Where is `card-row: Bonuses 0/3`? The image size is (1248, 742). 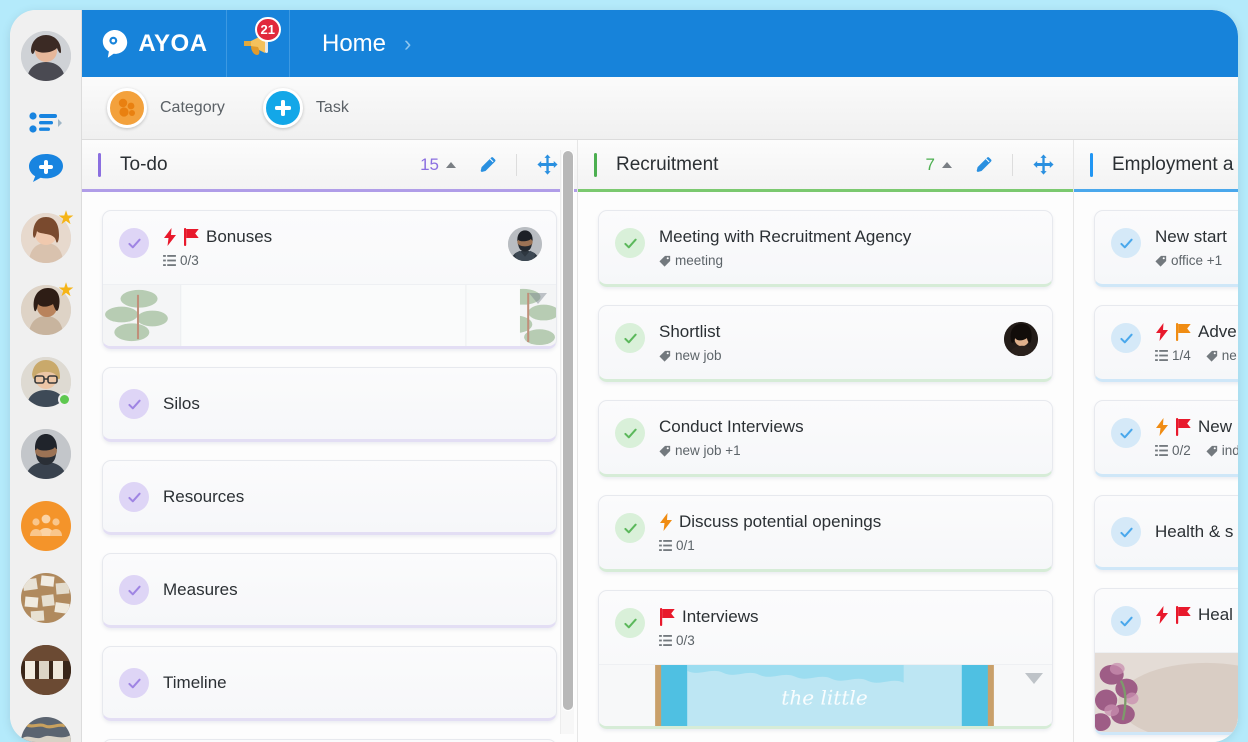 card-row: Bonuses 0/3 is located at coordinates (329, 247).